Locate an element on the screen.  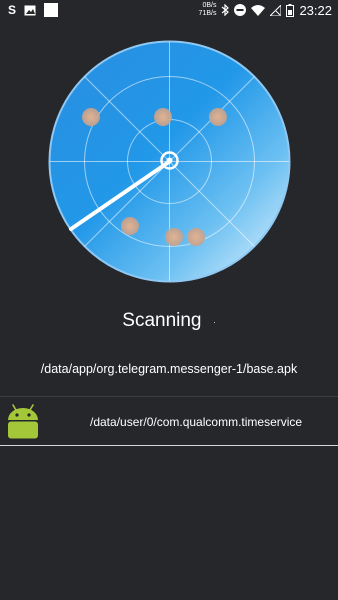
dnd-icon is located at coordinates (240, 10).